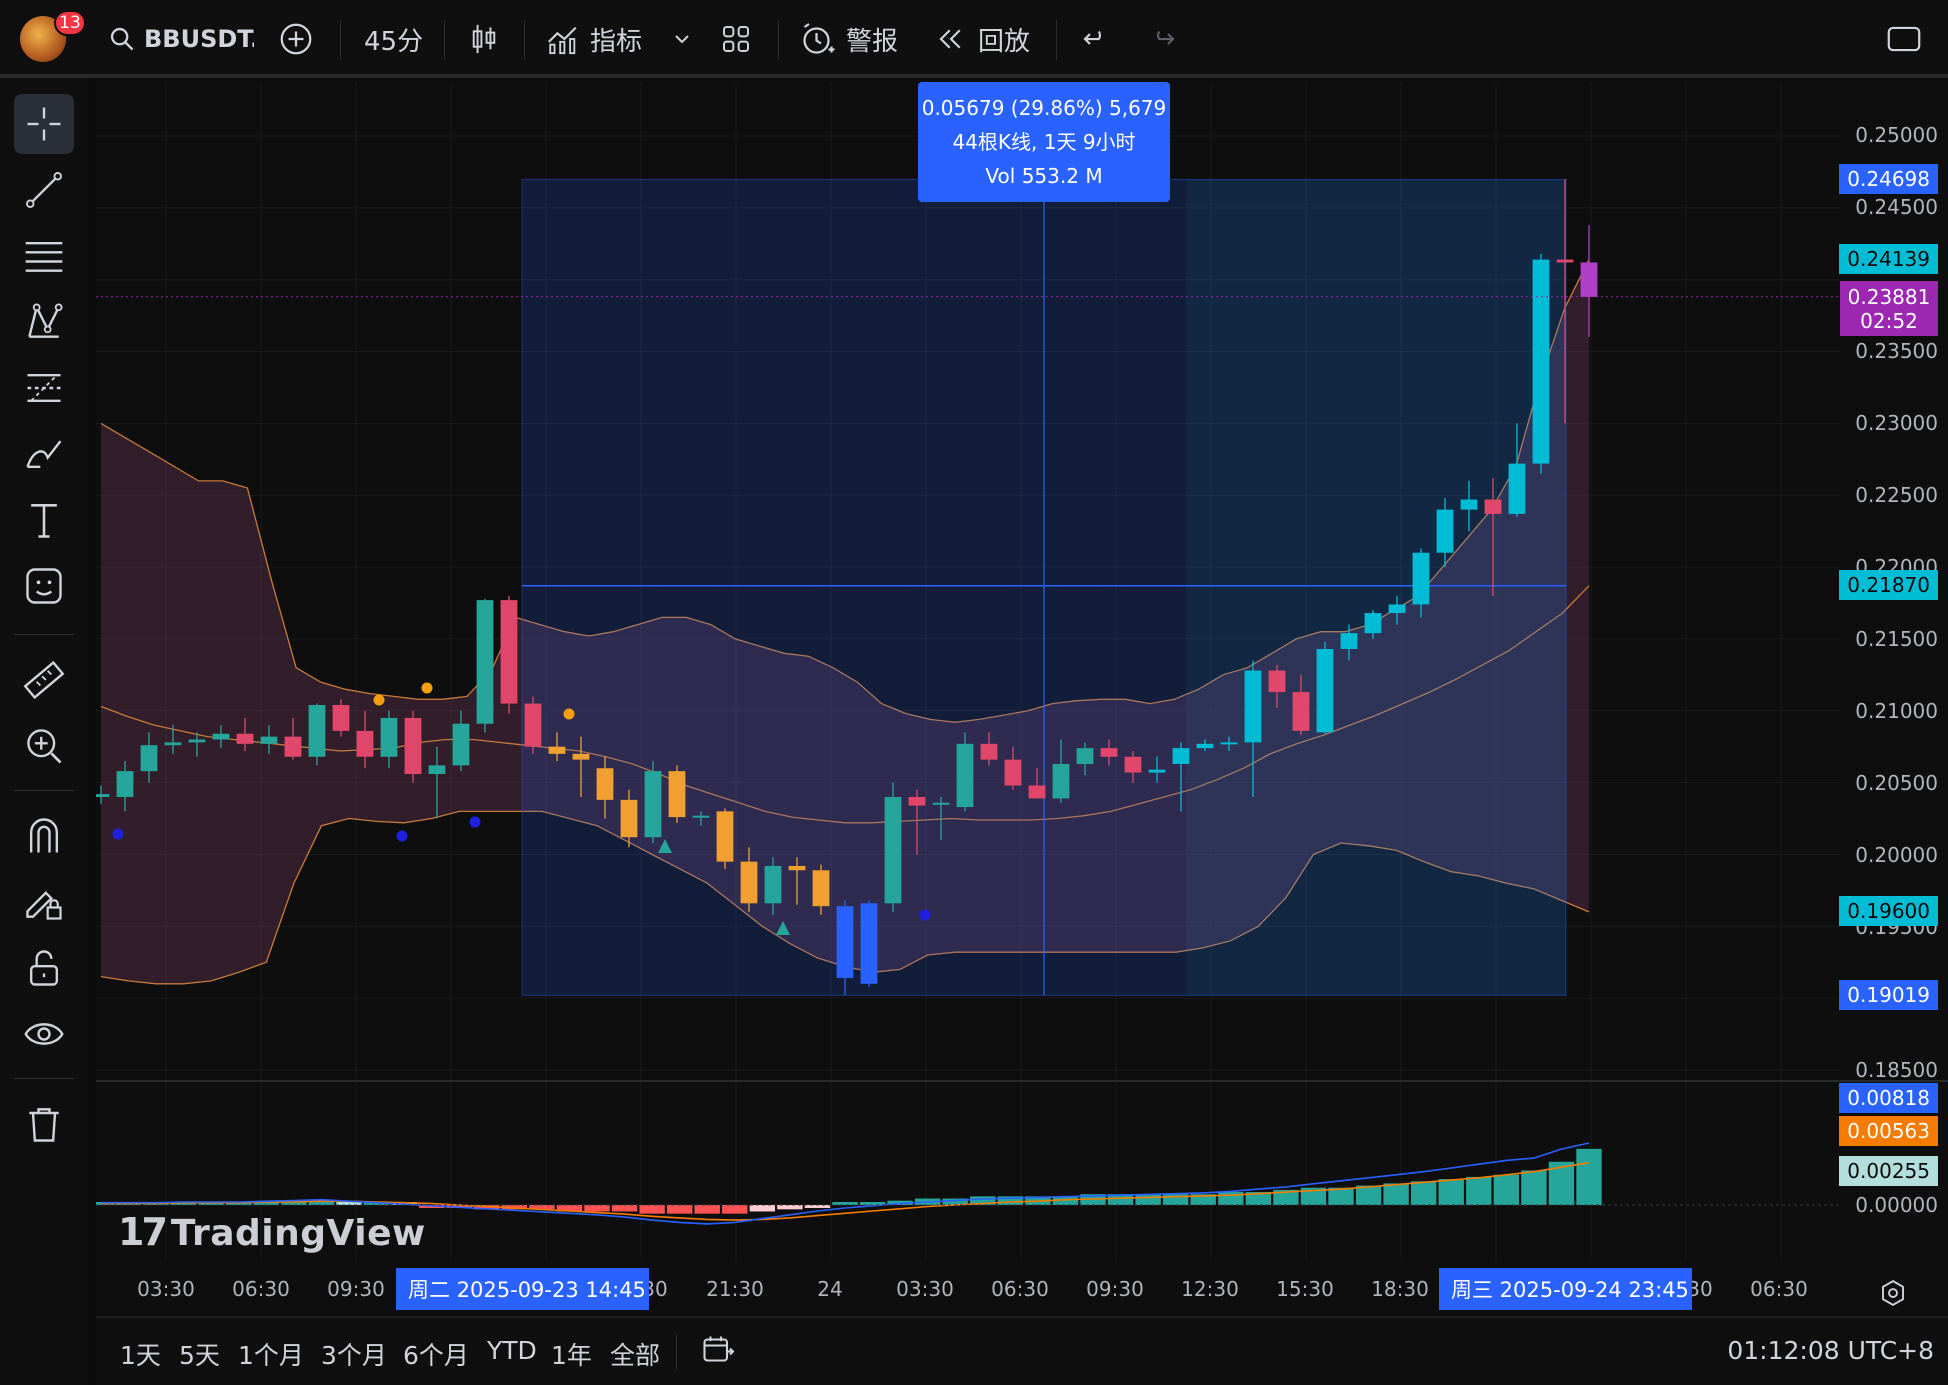 The height and width of the screenshot is (1385, 1948). What do you see at coordinates (298, 1233) in the screenshot?
I see `watermark-text: TradingView` at bounding box center [298, 1233].